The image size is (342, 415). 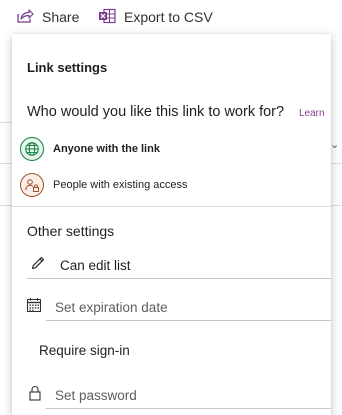 I want to click on require-signin-label: Require sign-in, so click(x=84, y=350).